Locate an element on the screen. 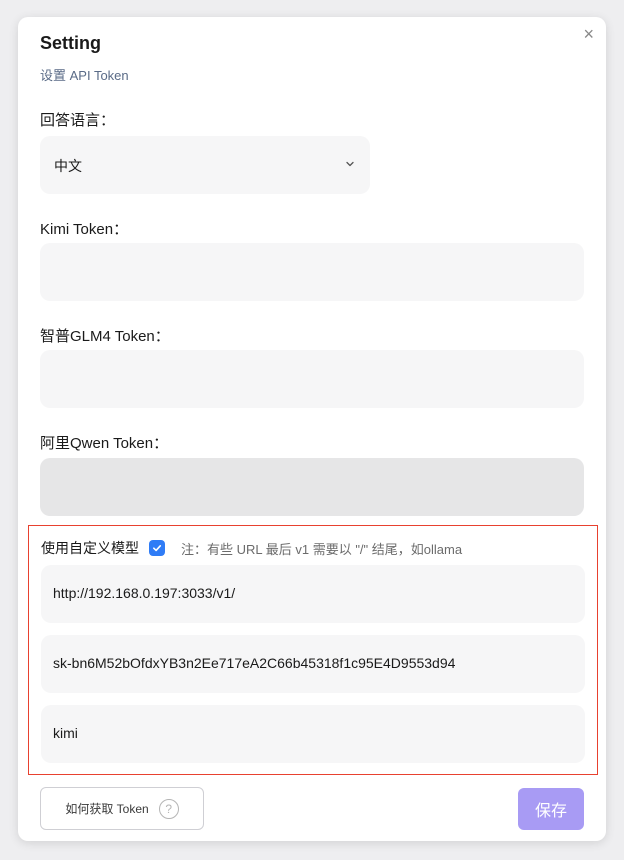  check-icon is located at coordinates (157, 548).